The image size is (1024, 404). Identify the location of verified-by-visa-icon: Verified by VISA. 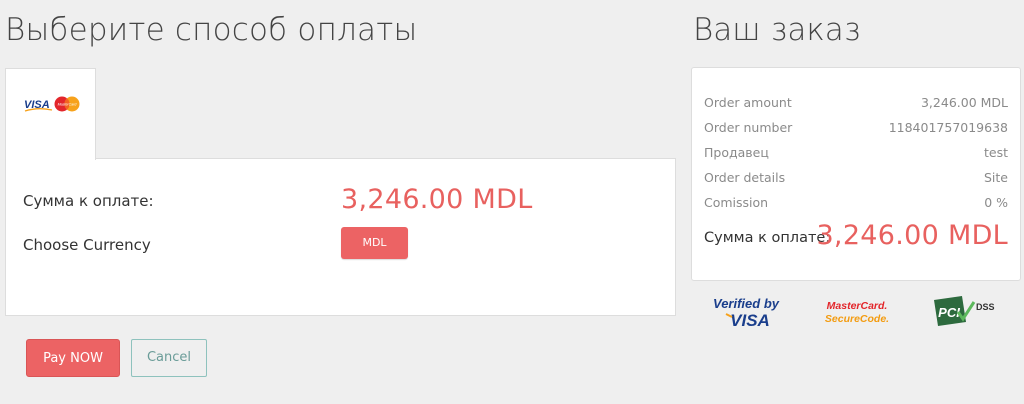
(746, 313).